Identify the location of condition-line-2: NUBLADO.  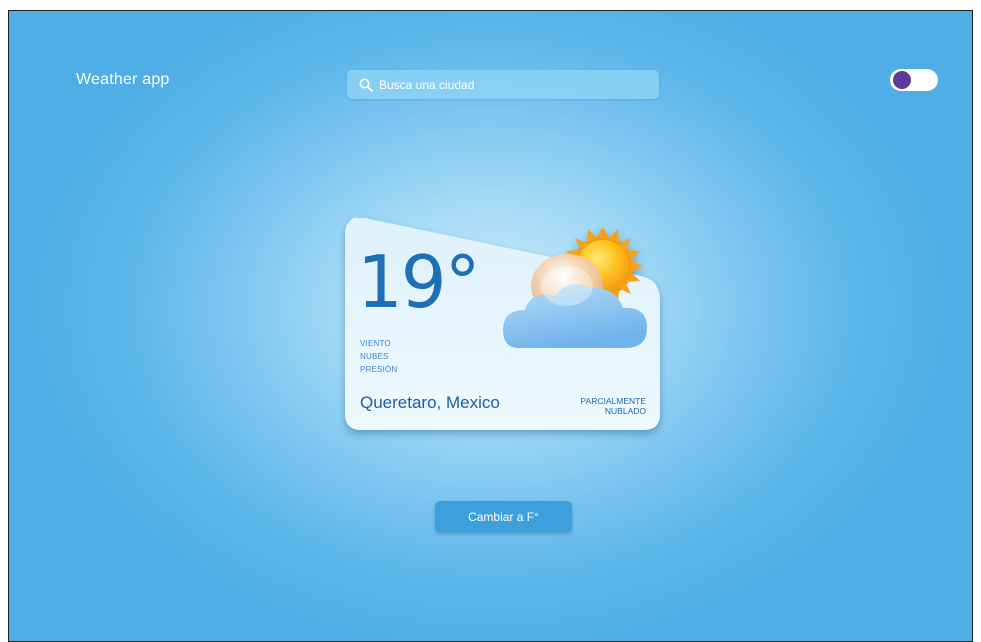
(625, 411).